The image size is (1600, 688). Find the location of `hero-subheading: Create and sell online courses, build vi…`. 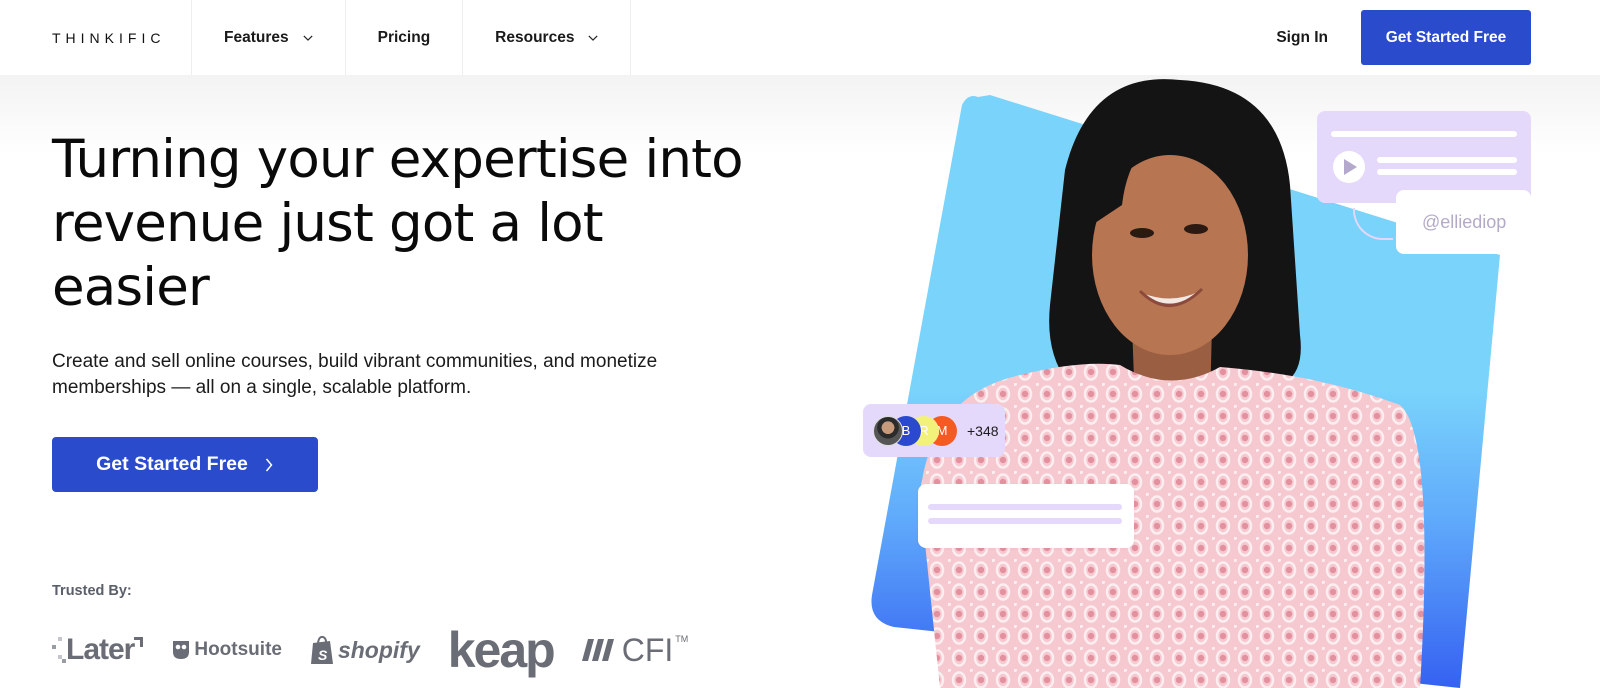

hero-subheading: Create and sell online courses, build vi… is located at coordinates (355, 374).